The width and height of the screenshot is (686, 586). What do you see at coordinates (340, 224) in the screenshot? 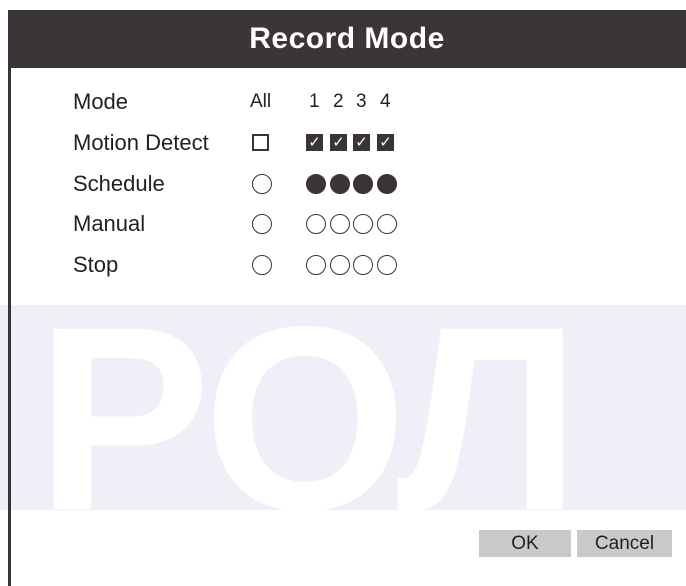
I see `manual-channel-2-radio` at bounding box center [340, 224].